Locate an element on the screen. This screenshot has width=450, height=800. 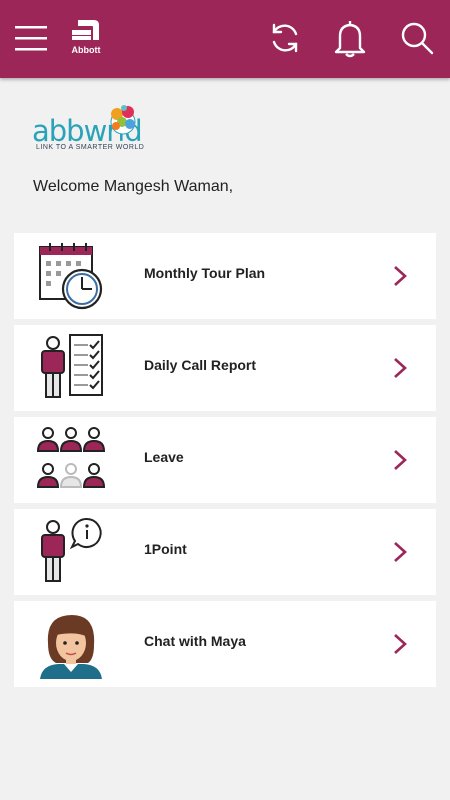
menu-item-label: Monthly Tour Plan is located at coordinates (205, 273).